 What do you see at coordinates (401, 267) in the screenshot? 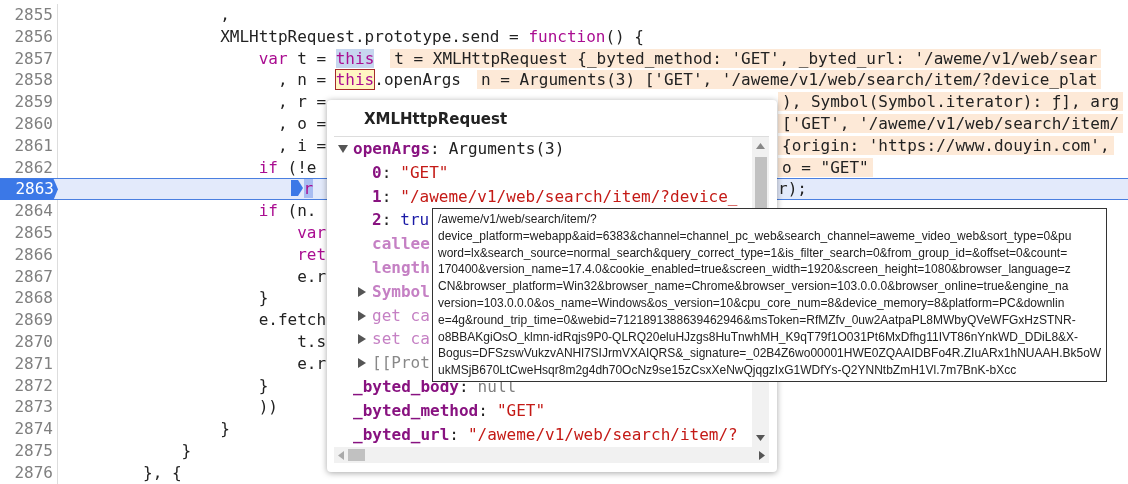
I see `property-name: length` at bounding box center [401, 267].